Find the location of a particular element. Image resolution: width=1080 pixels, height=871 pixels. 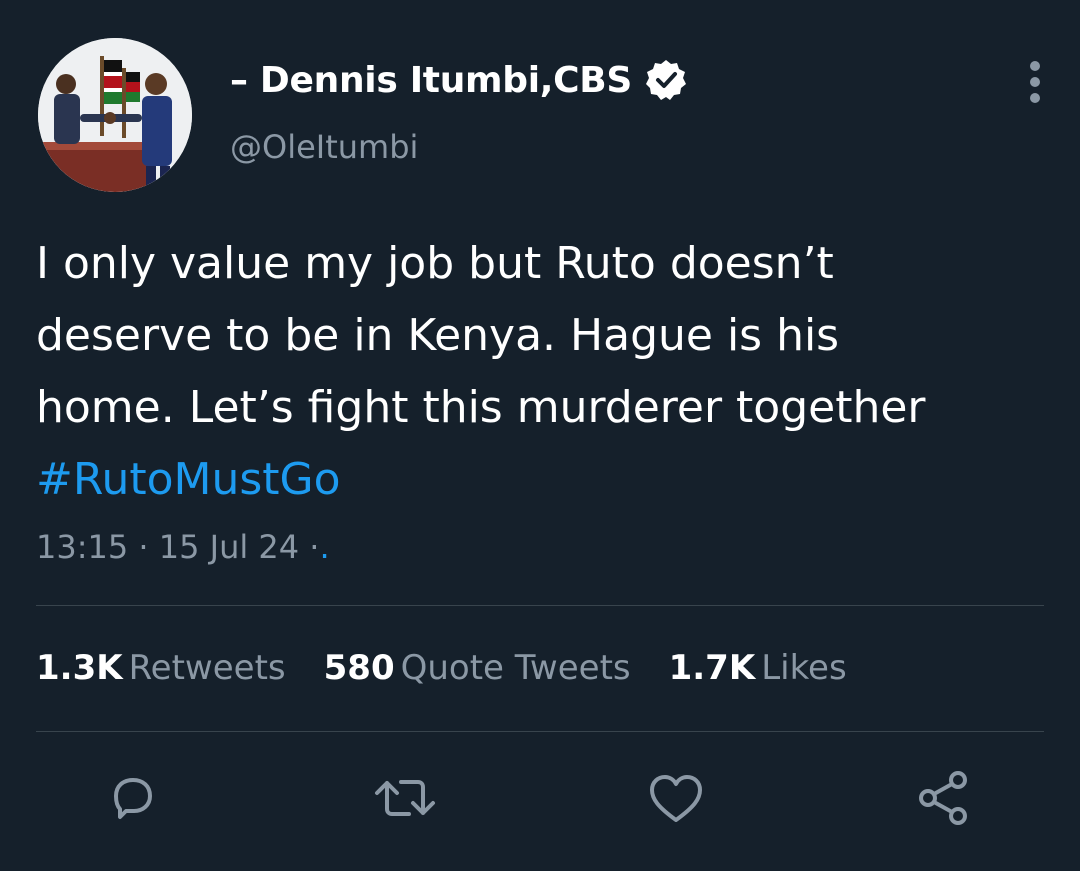

engagement-stats: 1.3K Retweets 580 Quote Tweets 1.7K Likes is located at coordinates (441, 668).